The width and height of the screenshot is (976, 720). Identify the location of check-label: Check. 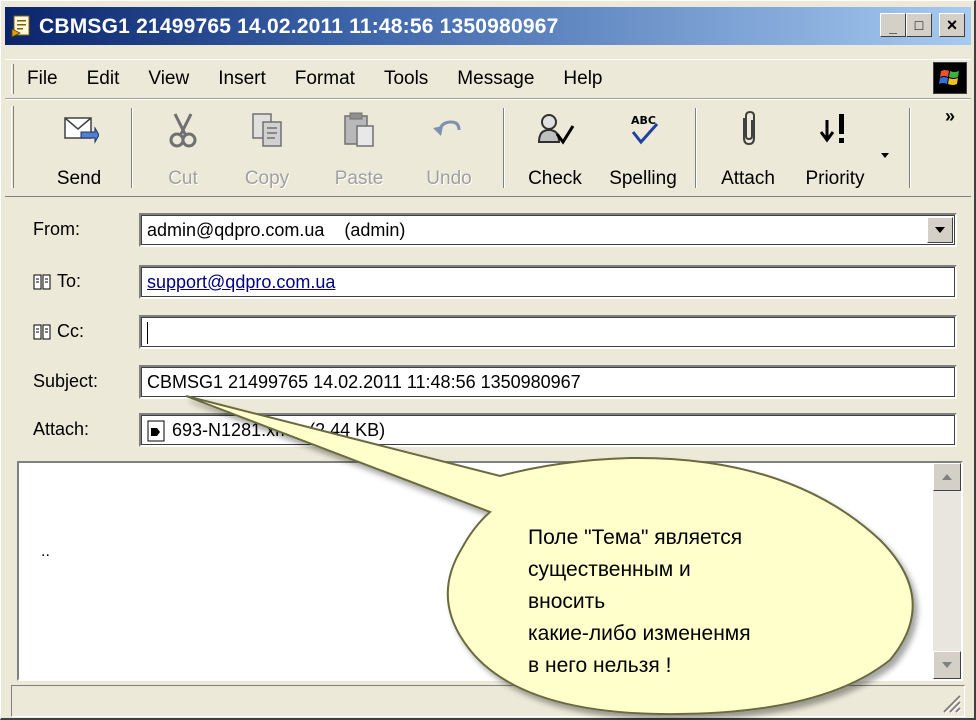
(555, 178).